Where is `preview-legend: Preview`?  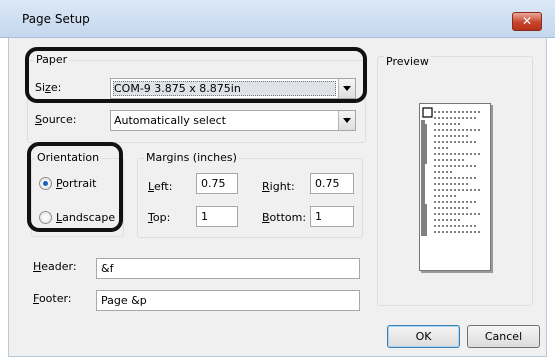 preview-legend: Preview is located at coordinates (407, 62).